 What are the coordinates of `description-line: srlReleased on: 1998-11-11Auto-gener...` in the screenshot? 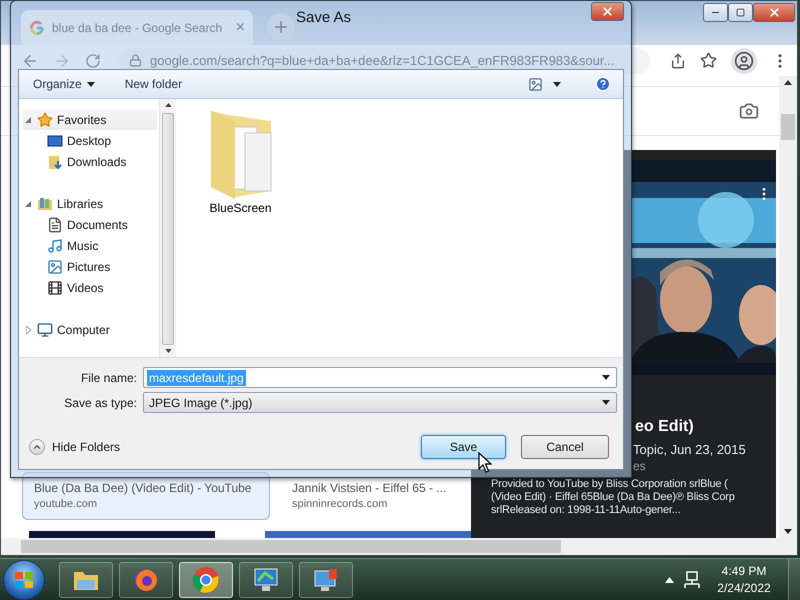 It's located at (586, 510).